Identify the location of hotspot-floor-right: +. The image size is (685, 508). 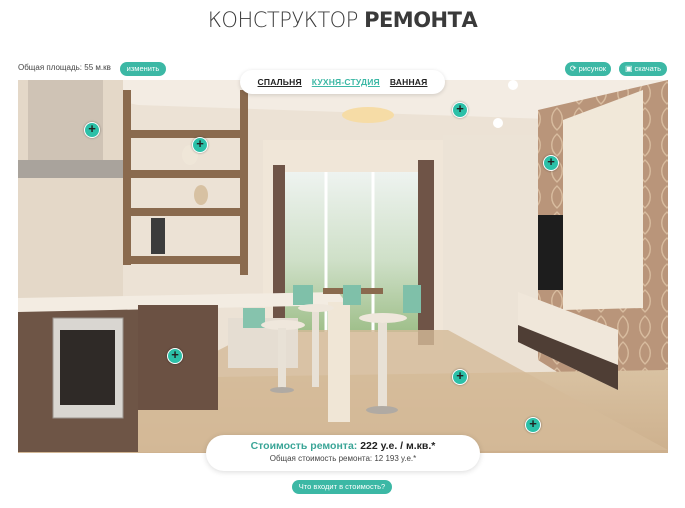
(533, 425).